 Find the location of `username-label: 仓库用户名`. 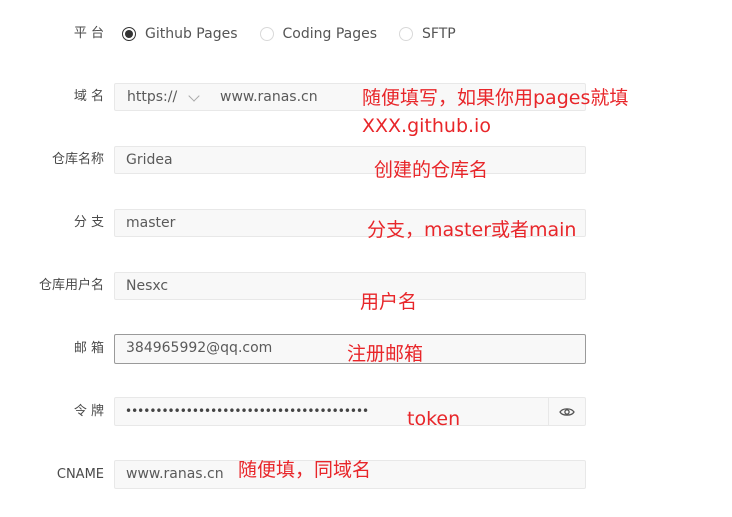

username-label: 仓库用户名 is located at coordinates (71, 285).